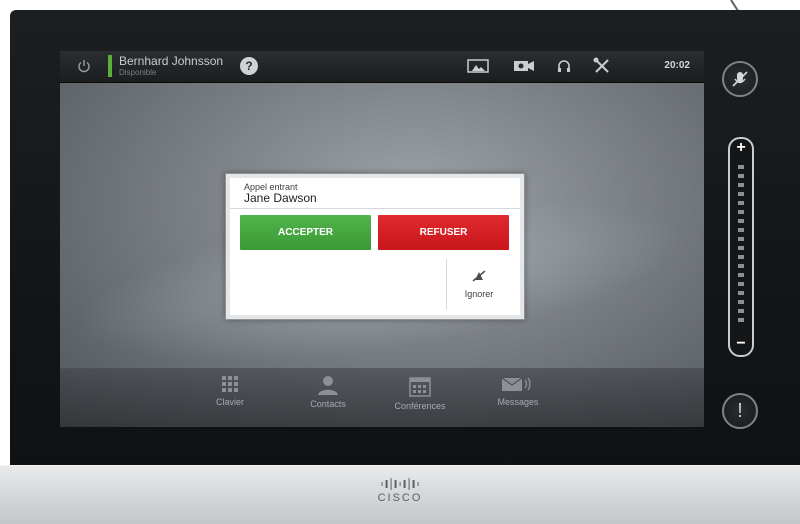  I want to click on dock-label-contacts: Contacts, so click(328, 404).